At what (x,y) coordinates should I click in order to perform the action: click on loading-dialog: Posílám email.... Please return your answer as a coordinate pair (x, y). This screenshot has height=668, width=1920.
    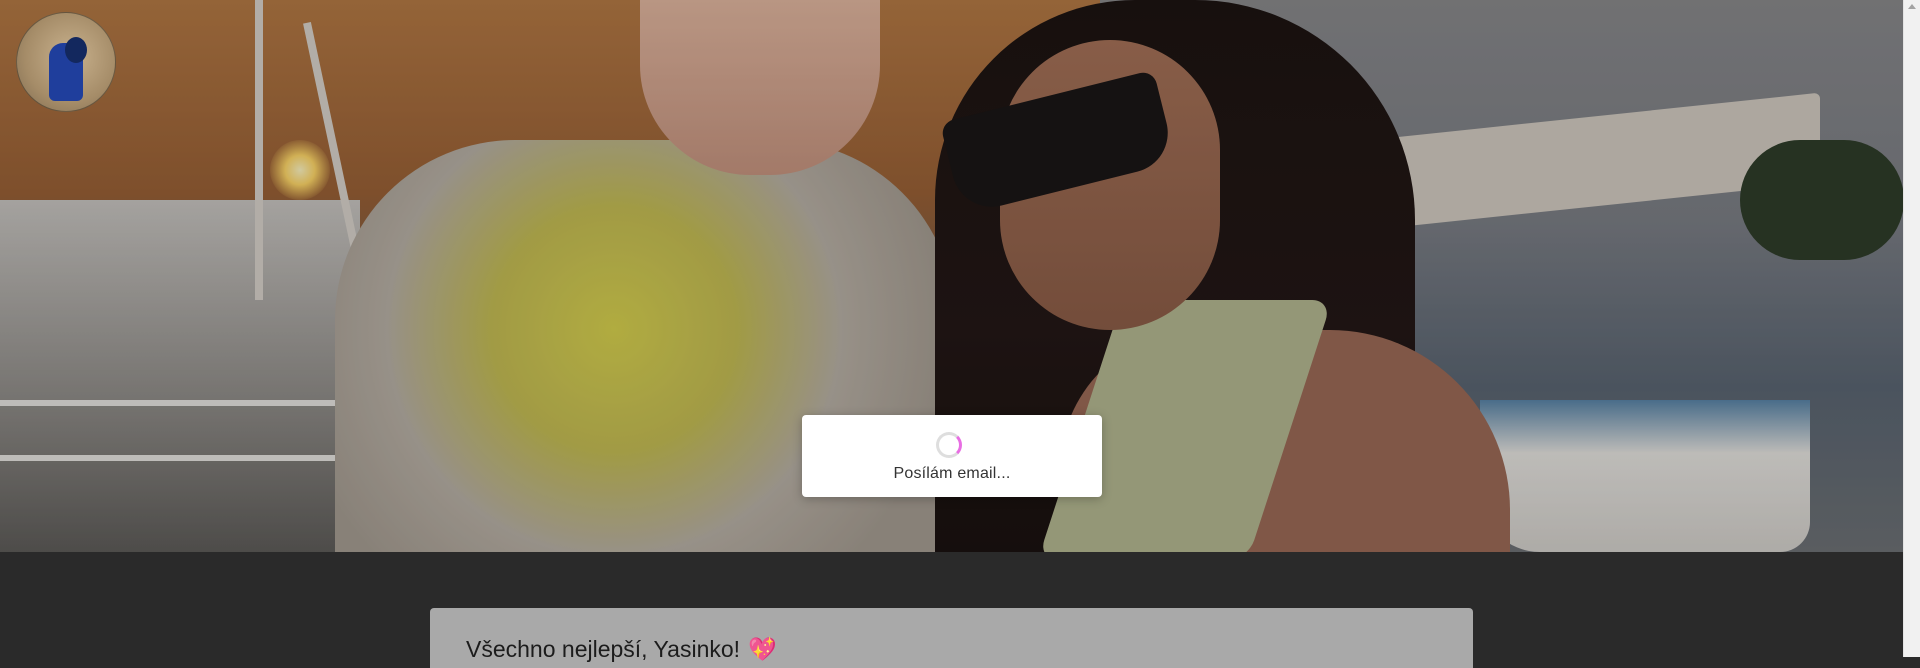
    Looking at the image, I should click on (952, 456).